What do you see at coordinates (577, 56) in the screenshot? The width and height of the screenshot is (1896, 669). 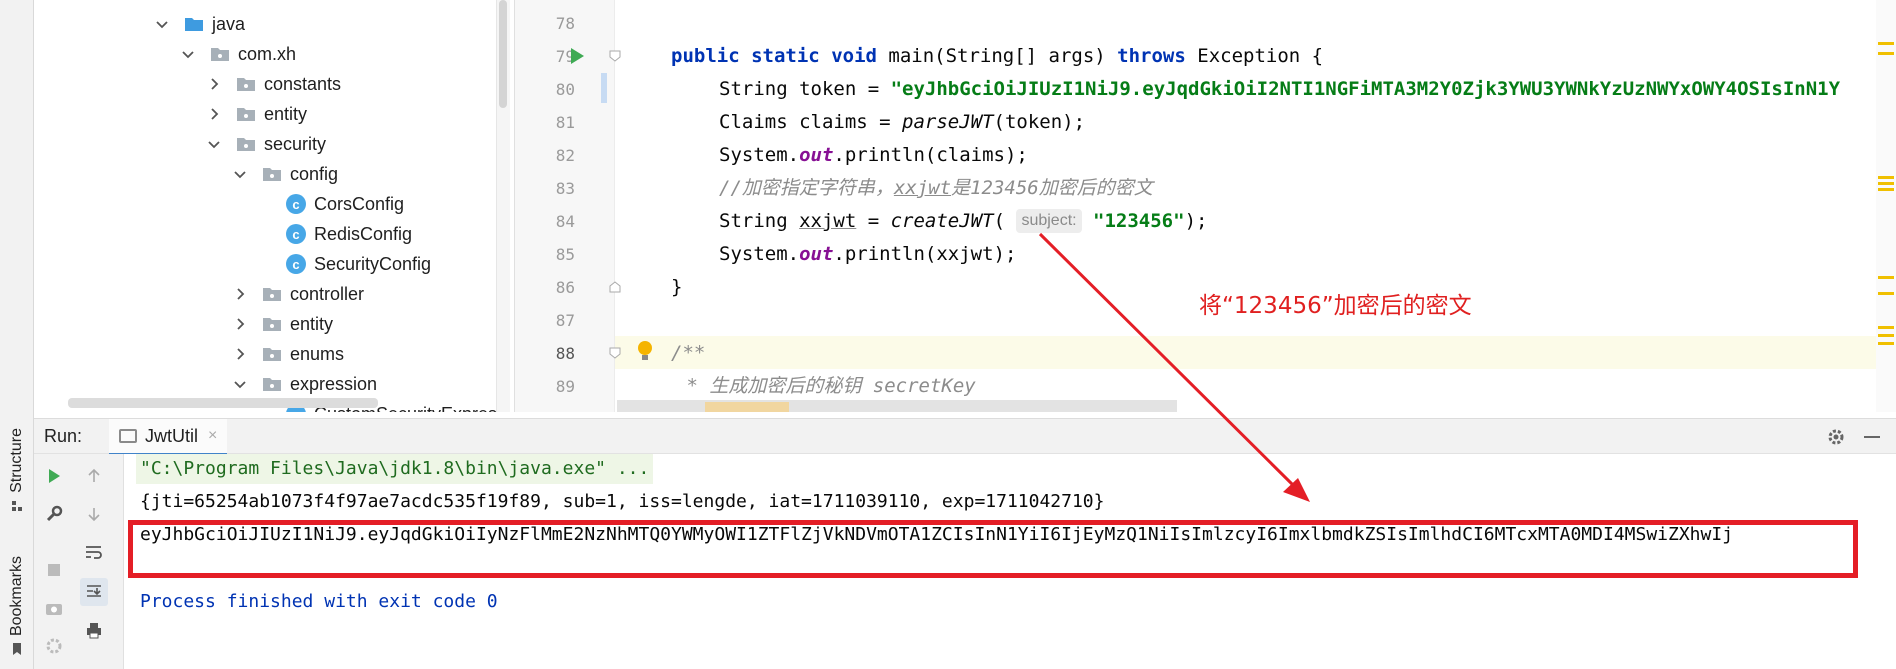 I see `run-main-icon` at bounding box center [577, 56].